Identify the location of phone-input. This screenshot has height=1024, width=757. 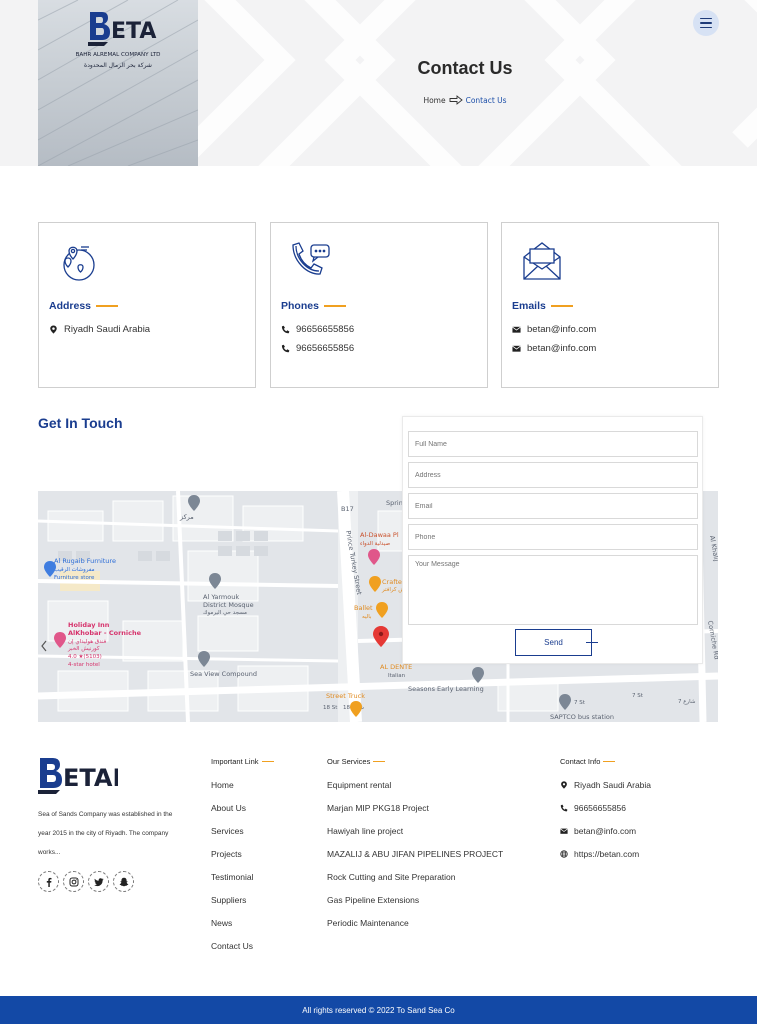
(553, 537).